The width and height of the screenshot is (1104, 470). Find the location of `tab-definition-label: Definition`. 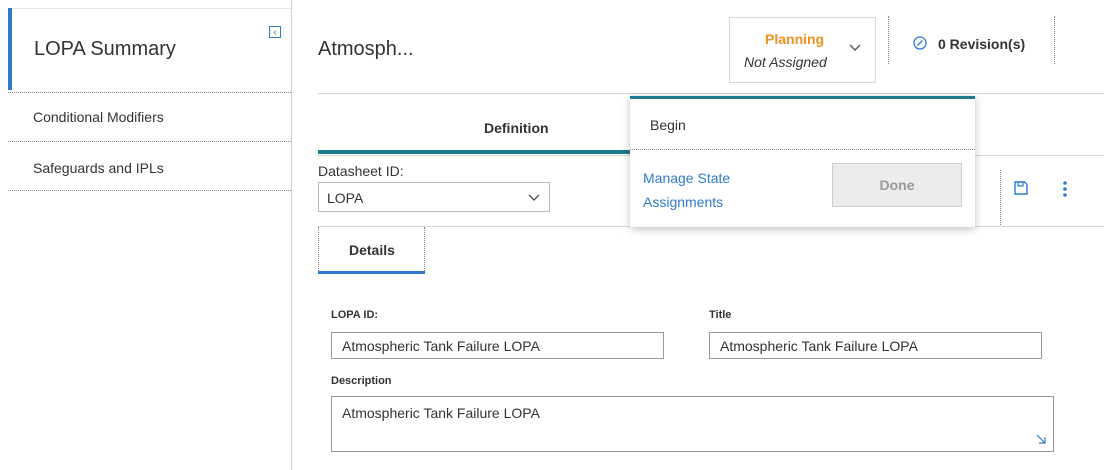

tab-definition-label: Definition is located at coordinates (516, 128).